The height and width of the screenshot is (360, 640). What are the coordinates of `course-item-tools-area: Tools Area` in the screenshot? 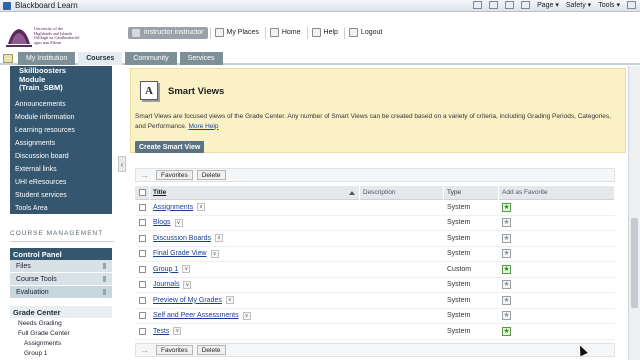 It's located at (61, 208).